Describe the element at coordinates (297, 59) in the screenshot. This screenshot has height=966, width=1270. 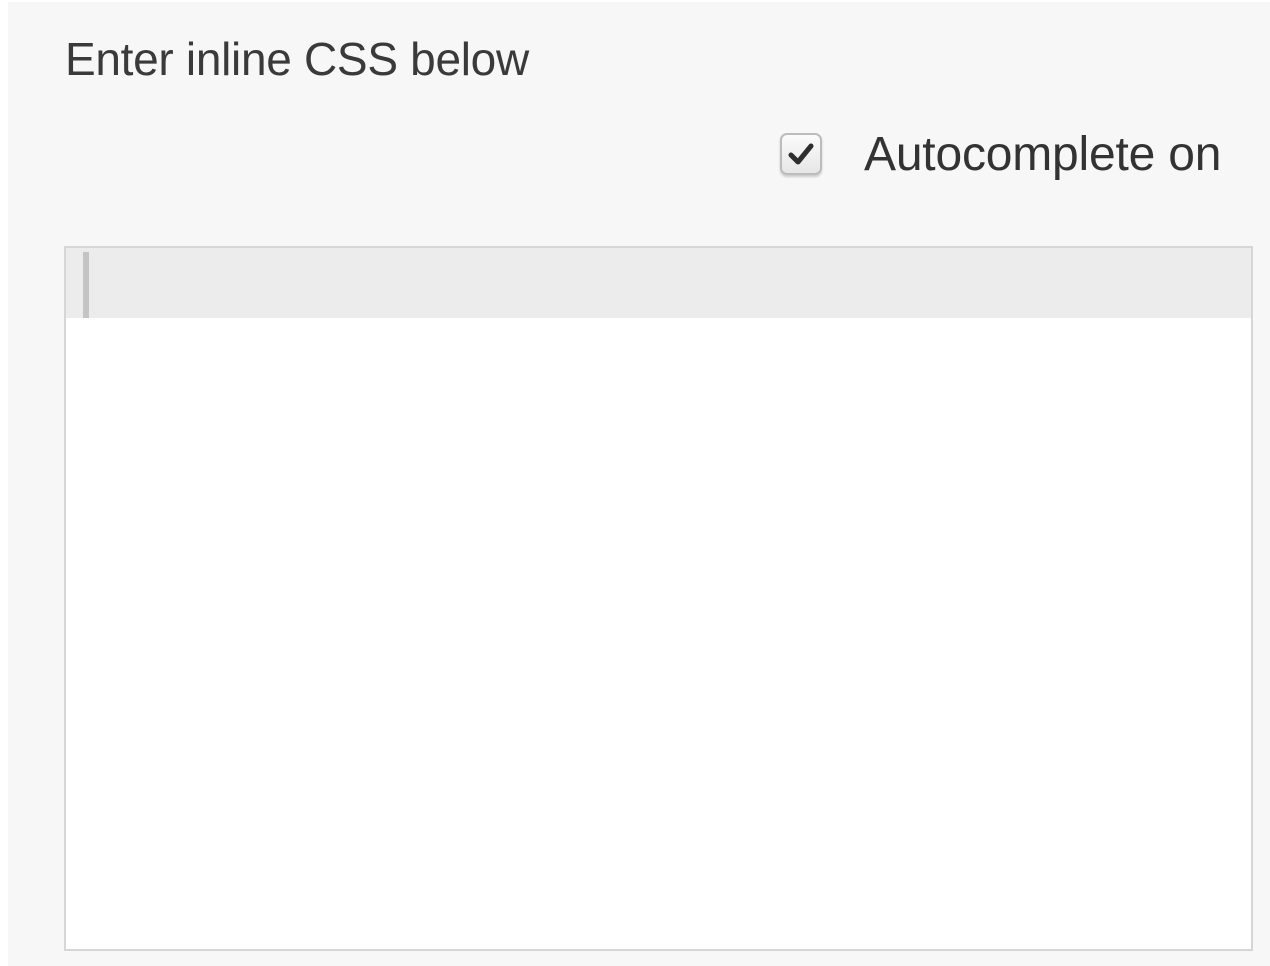
I see `panel-heading: Enter inline CSS below` at that location.